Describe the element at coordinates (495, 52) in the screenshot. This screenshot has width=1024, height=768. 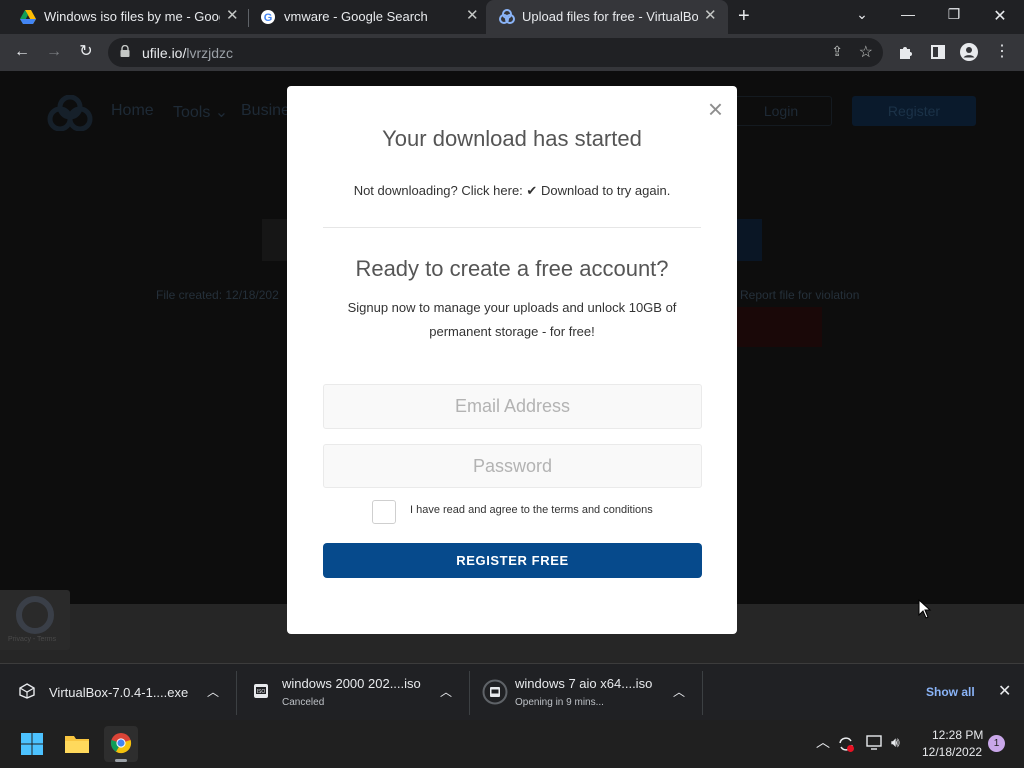
I see `address-bar: ufile.io/lvrzjdzc ⇪ ☆` at that location.